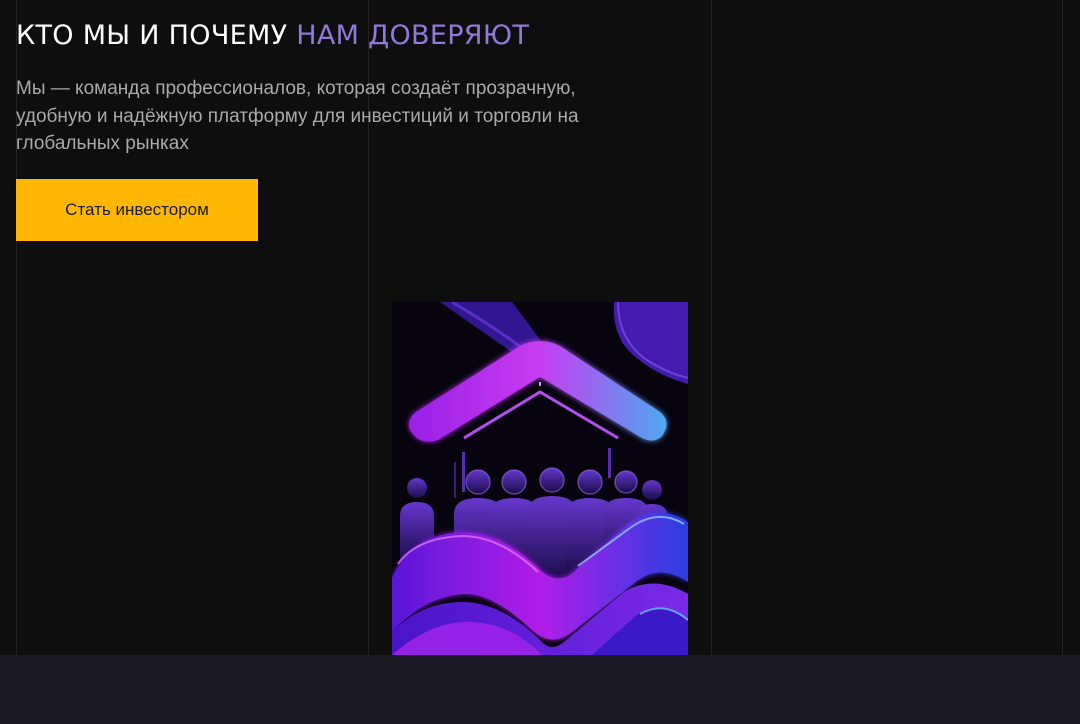  What do you see at coordinates (152, 35) in the screenshot?
I see `section-title-main: КТО МЫ И ПОЧЕМУ` at bounding box center [152, 35].